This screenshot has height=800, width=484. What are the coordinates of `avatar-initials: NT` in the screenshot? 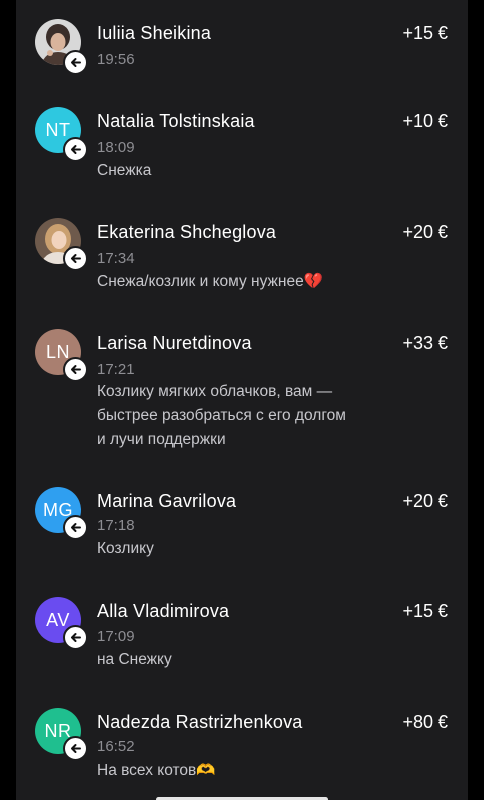 It's located at (58, 129).